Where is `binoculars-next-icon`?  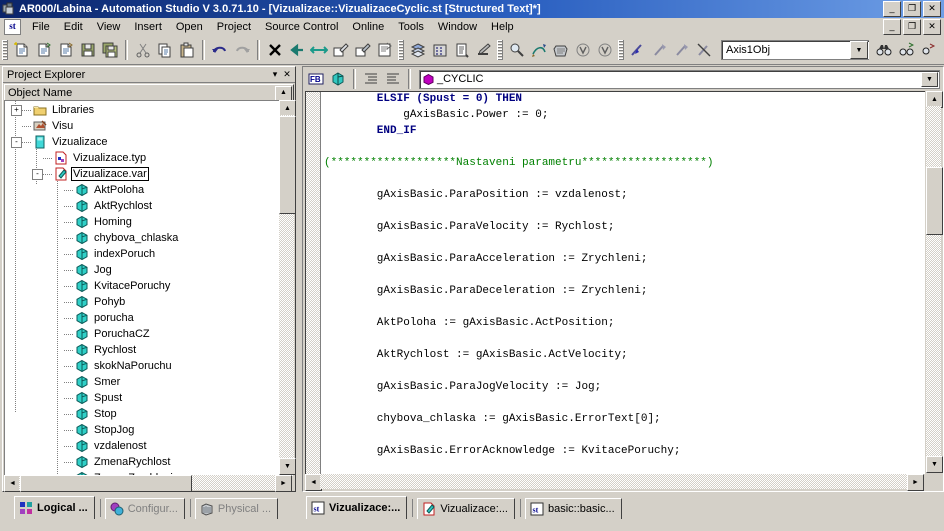
binoculars-next-icon is located at coordinates (906, 50).